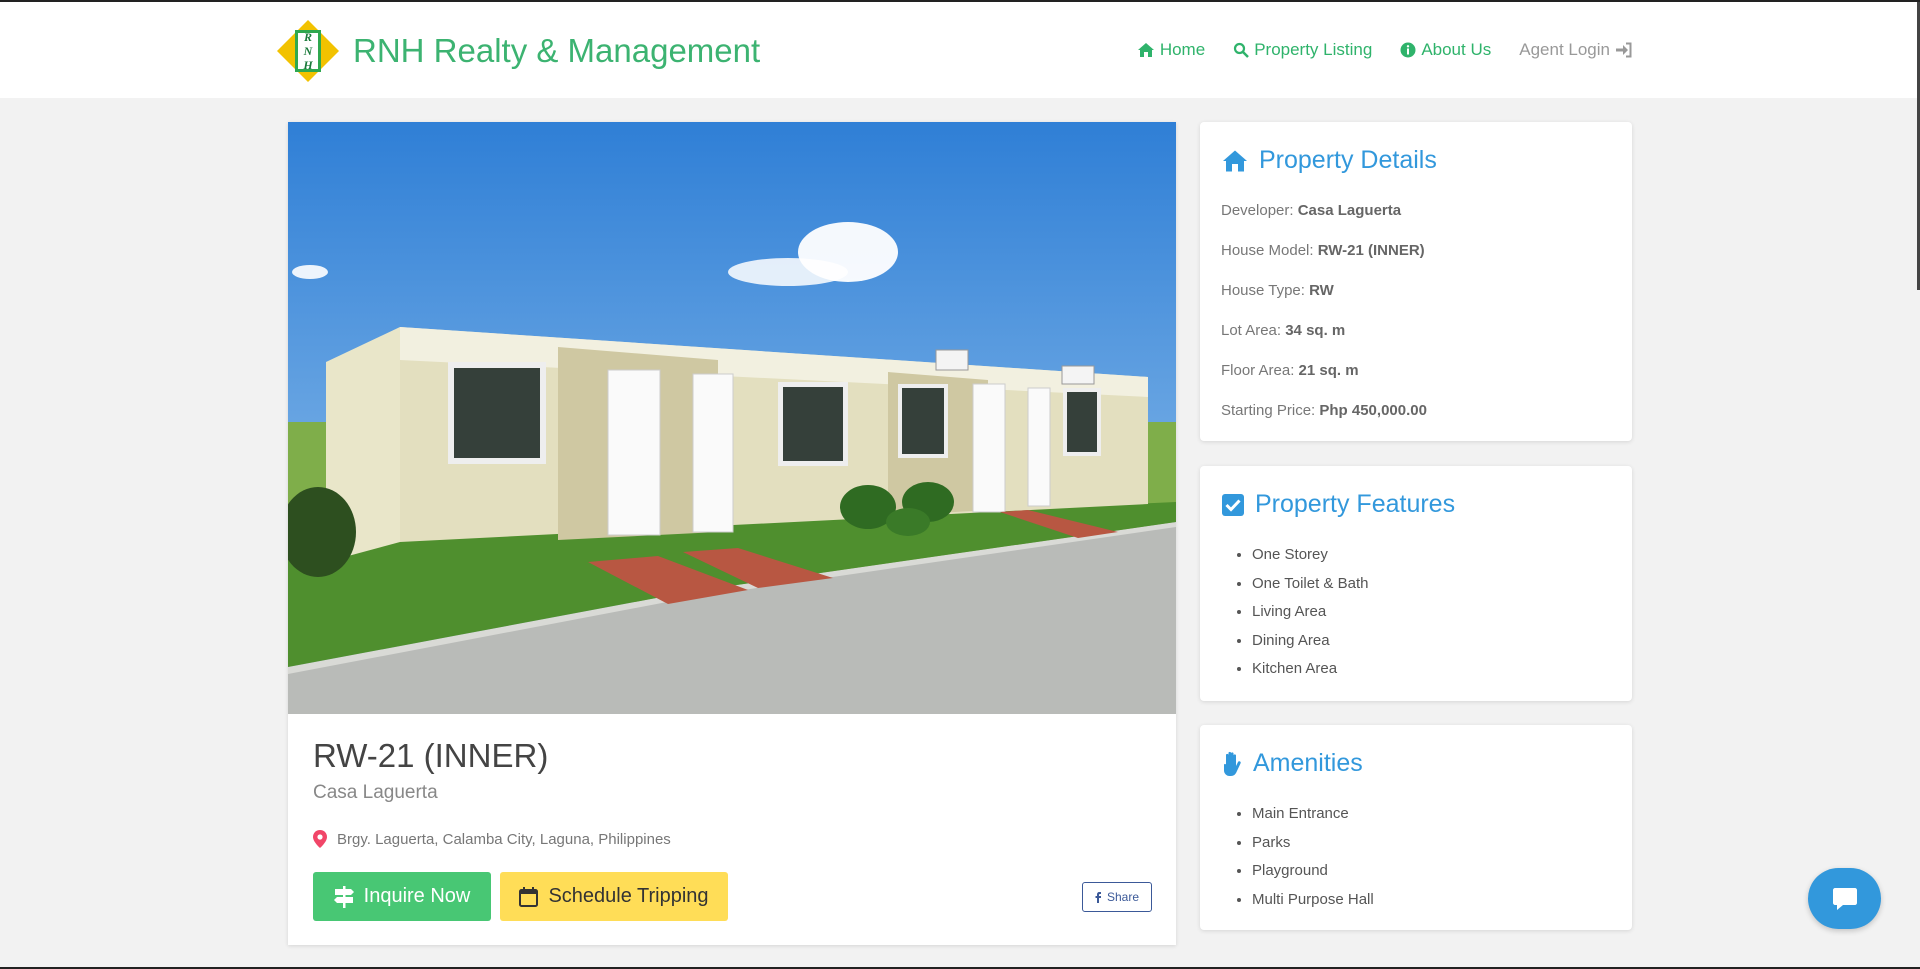  I want to click on list-item: Main Entrance, so click(1313, 819).